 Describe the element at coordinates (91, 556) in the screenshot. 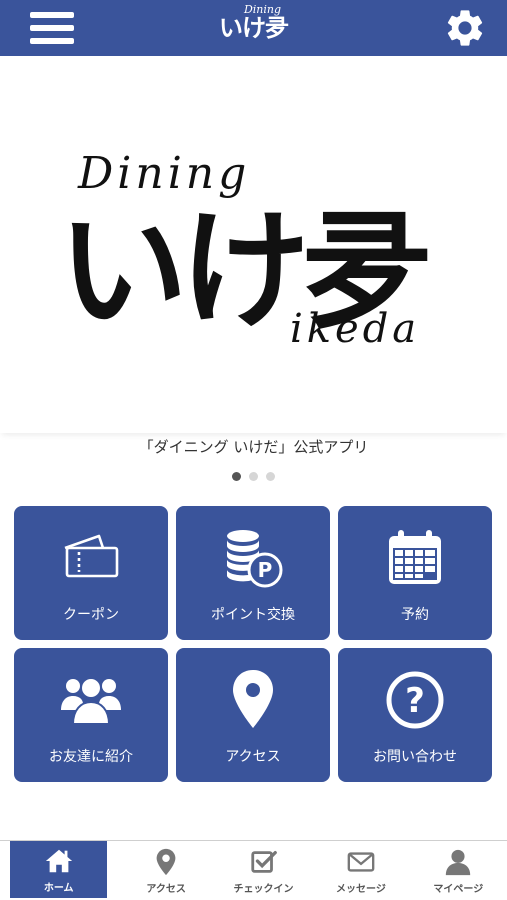

I see `ticket-icon` at that location.